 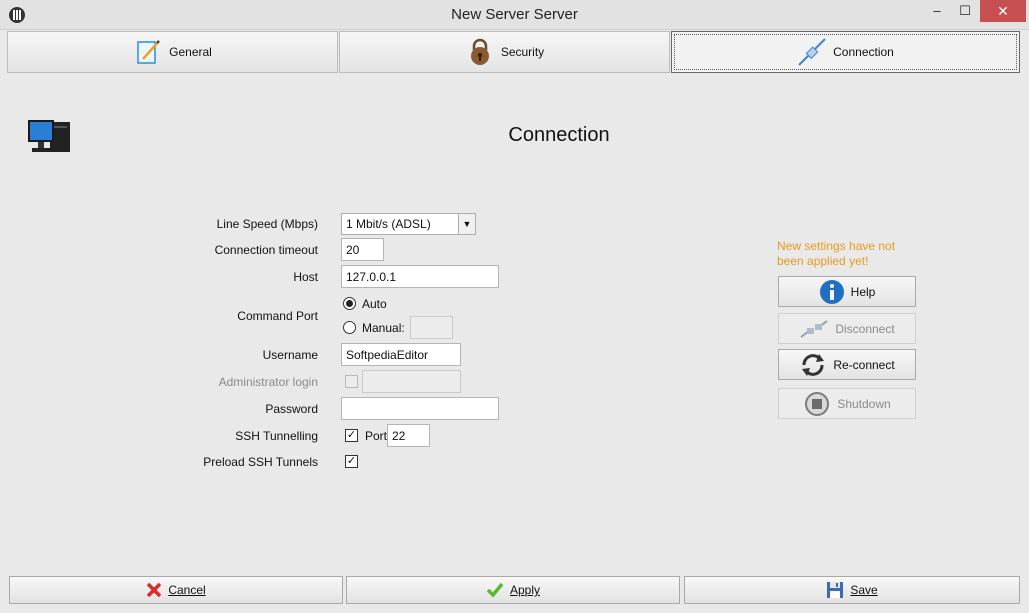 What do you see at coordinates (349, 303) in the screenshot?
I see `command-port-auto-radio` at bounding box center [349, 303].